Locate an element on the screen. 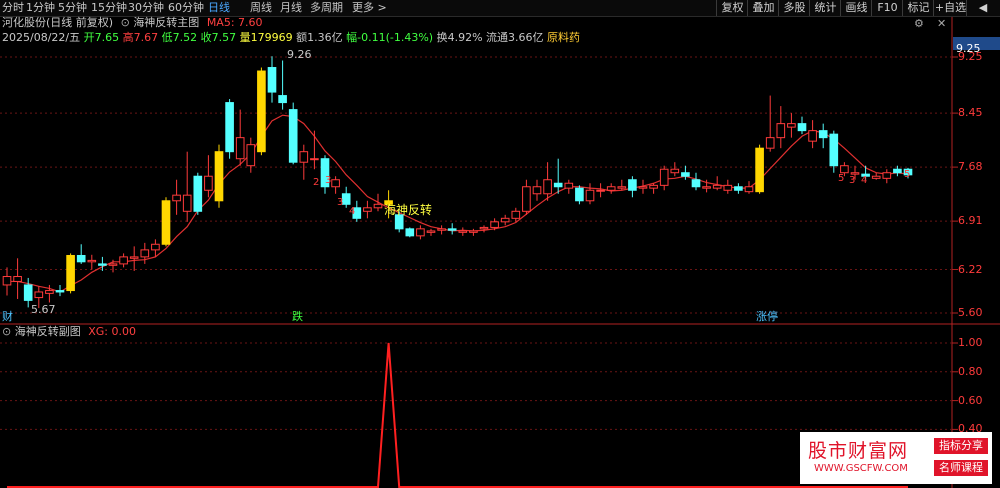 The height and width of the screenshot is (488, 1000). badge-finance: 财 is located at coordinates (7, 317).